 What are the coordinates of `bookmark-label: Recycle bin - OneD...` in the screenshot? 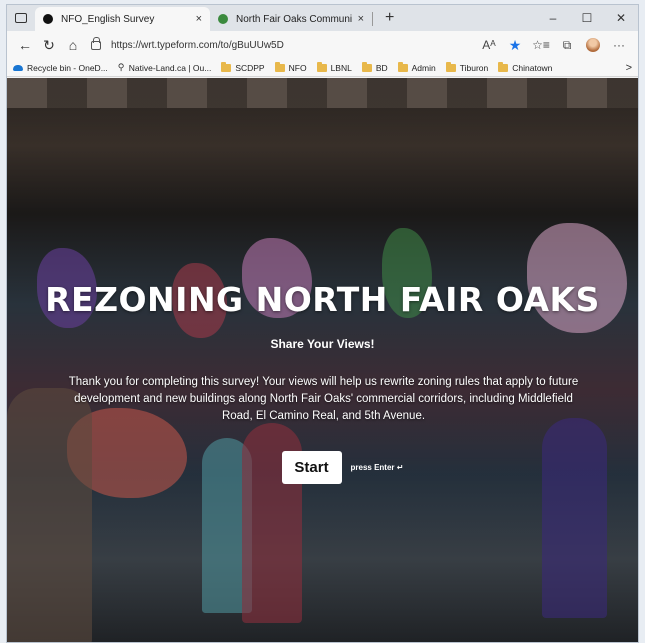 It's located at (67, 67).